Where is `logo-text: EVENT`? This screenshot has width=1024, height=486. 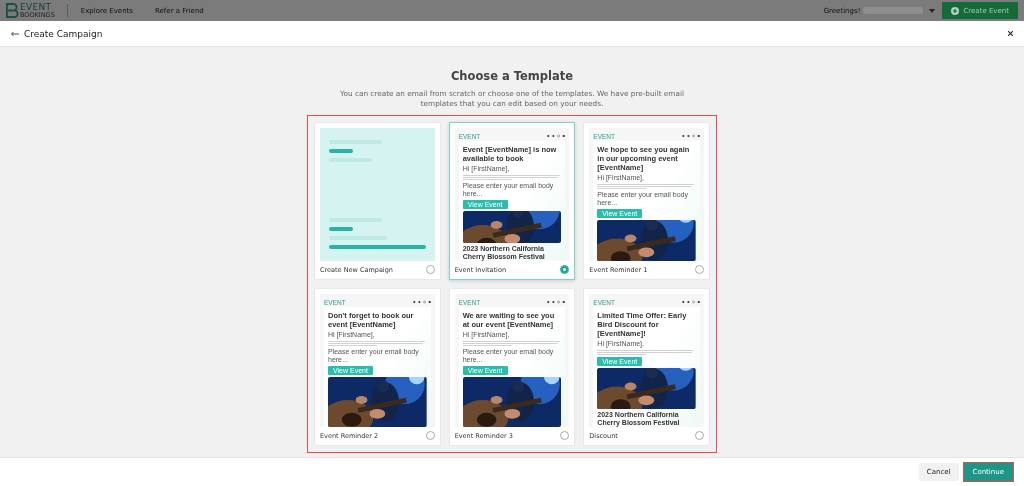 logo-text: EVENT is located at coordinates (36, 7).